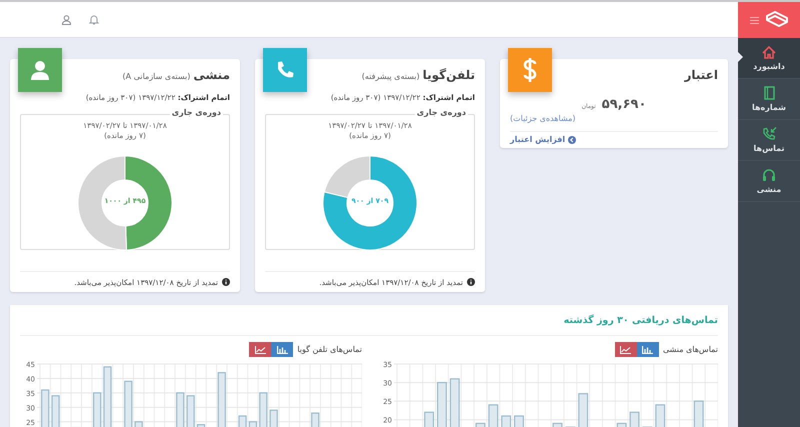  Describe the element at coordinates (418, 74) in the screenshot. I see `card-title: تلفن‌گویا (بسته‌ی پیشرفته)` at that location.